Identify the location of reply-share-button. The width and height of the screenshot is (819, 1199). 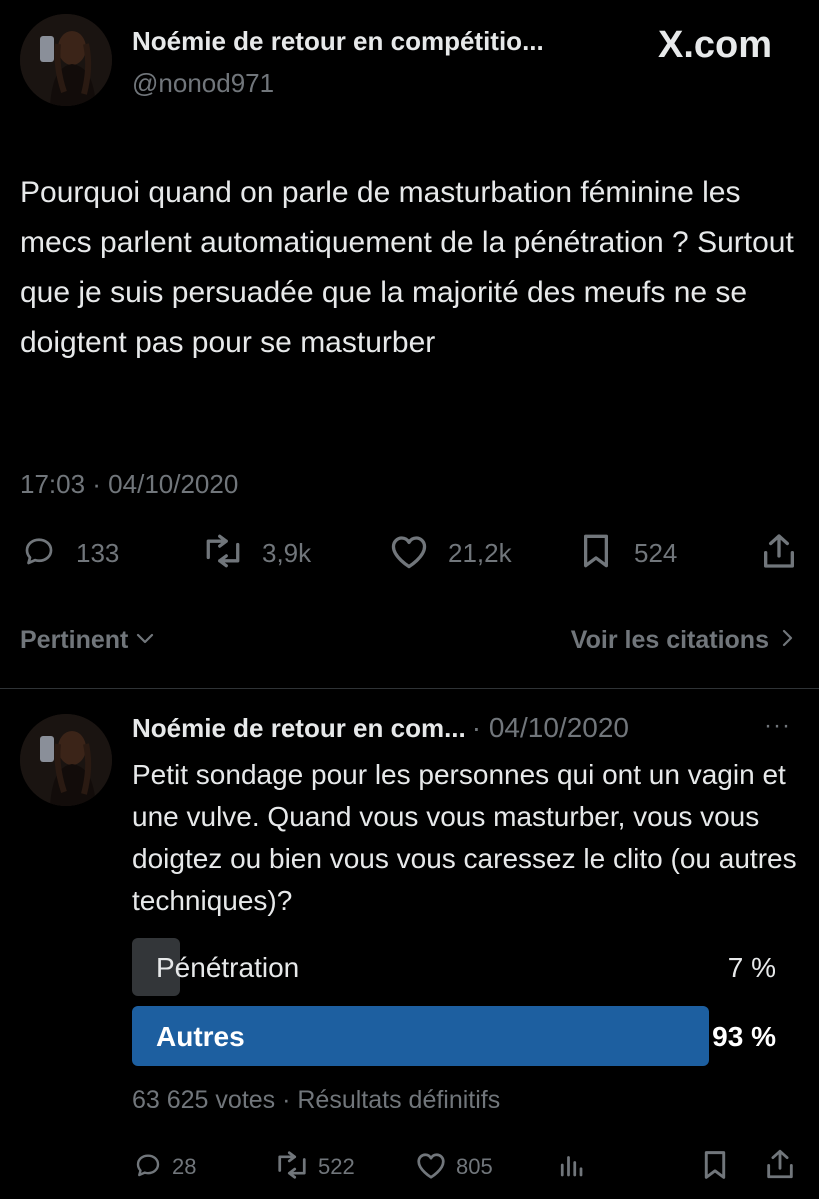
(780, 1166).